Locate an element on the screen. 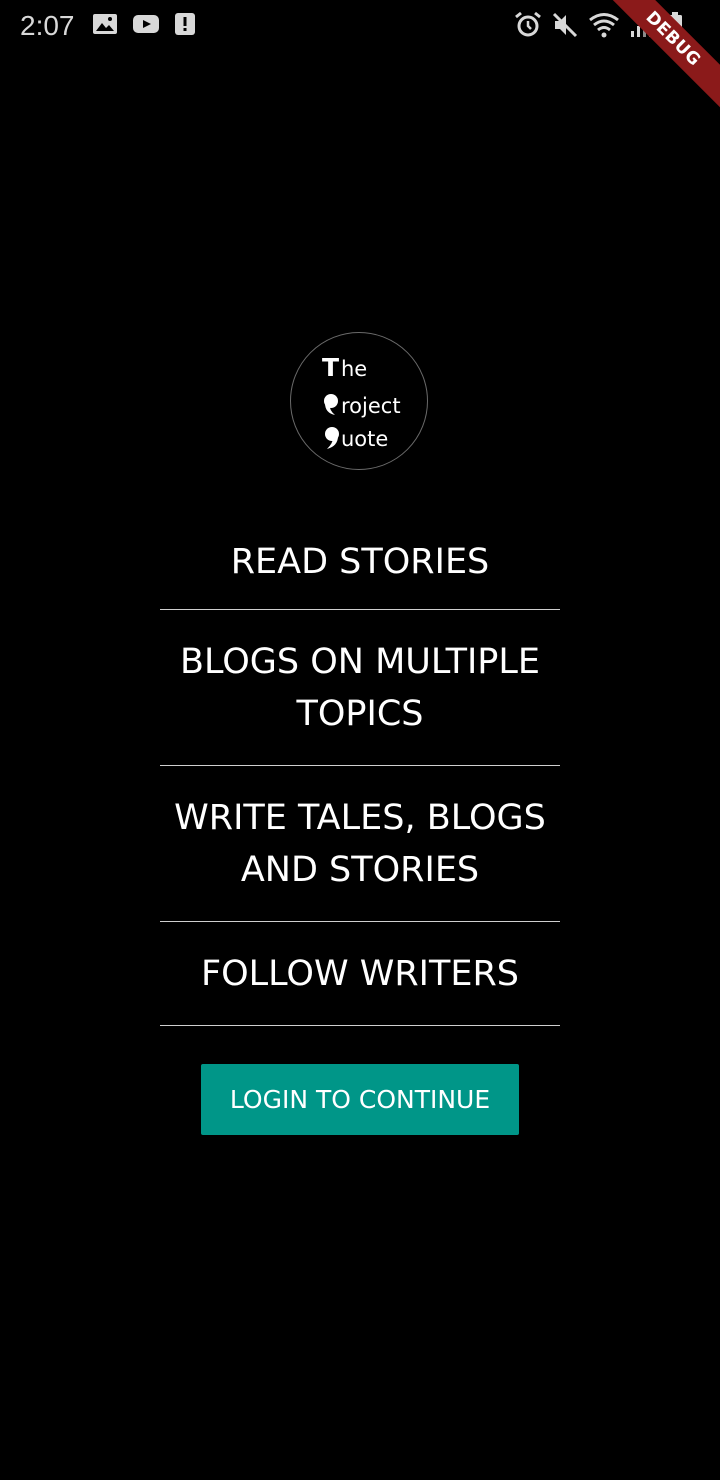 The width and height of the screenshot is (720, 1480). alarm-icon is located at coordinates (528, 25).